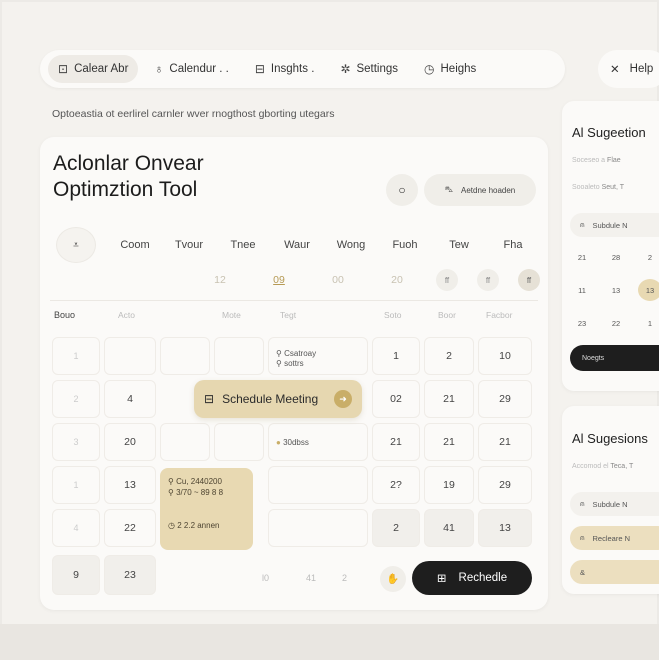 The image size is (659, 660). Describe the element at coordinates (101, 69) in the screenshot. I see `nav-label: Calear Abr` at that location.